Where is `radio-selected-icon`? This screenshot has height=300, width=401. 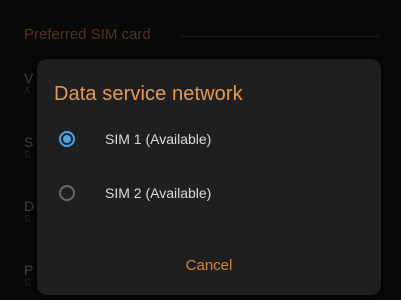
radio-selected-icon is located at coordinates (67, 139).